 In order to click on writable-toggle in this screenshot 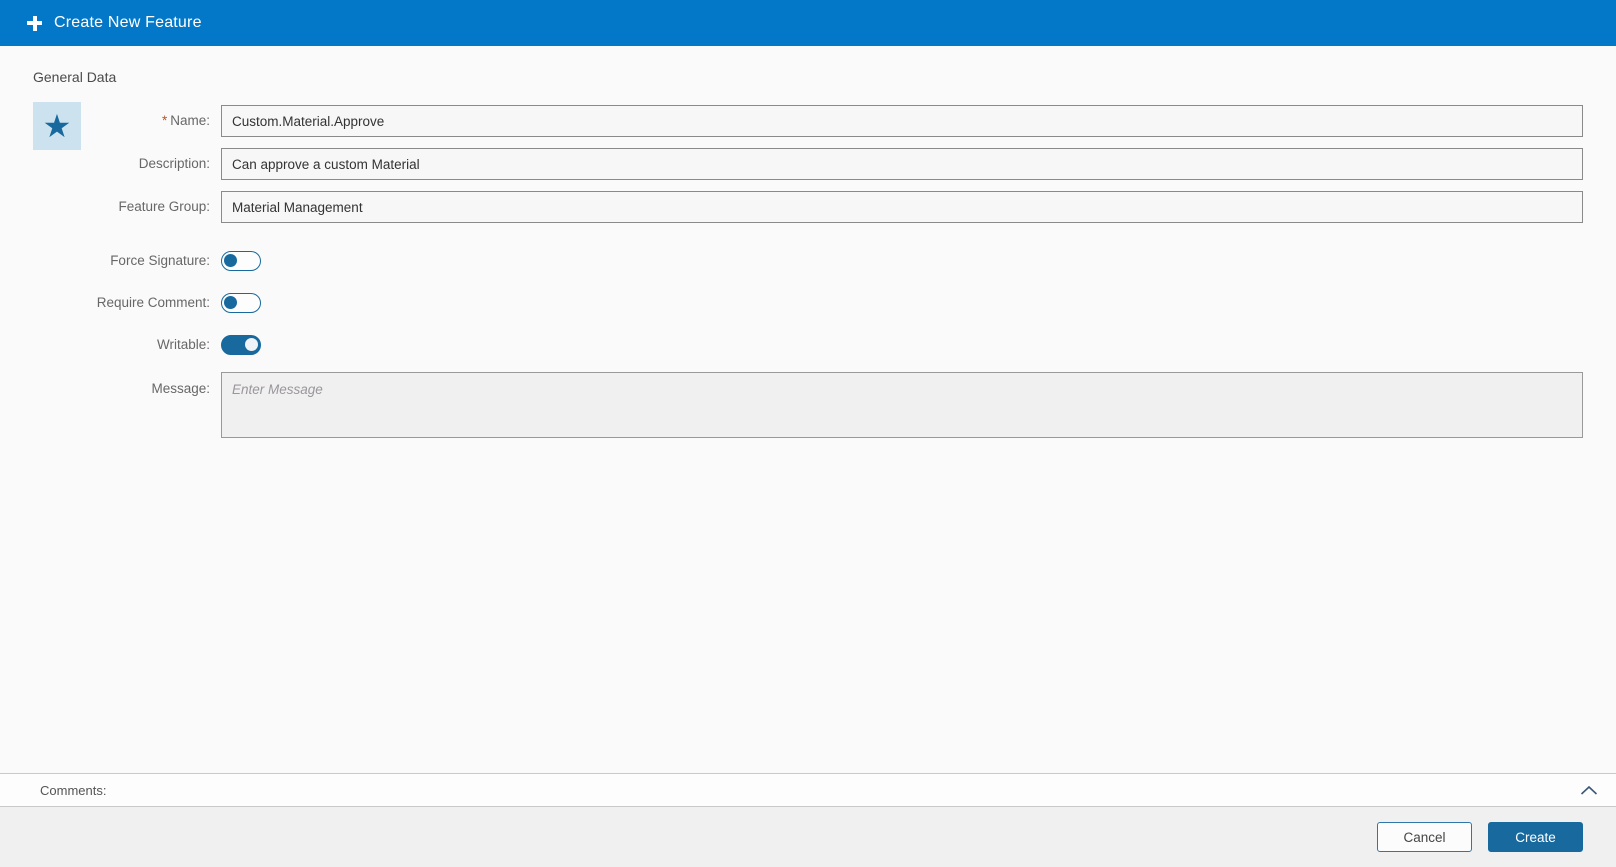, I will do `click(241, 345)`.